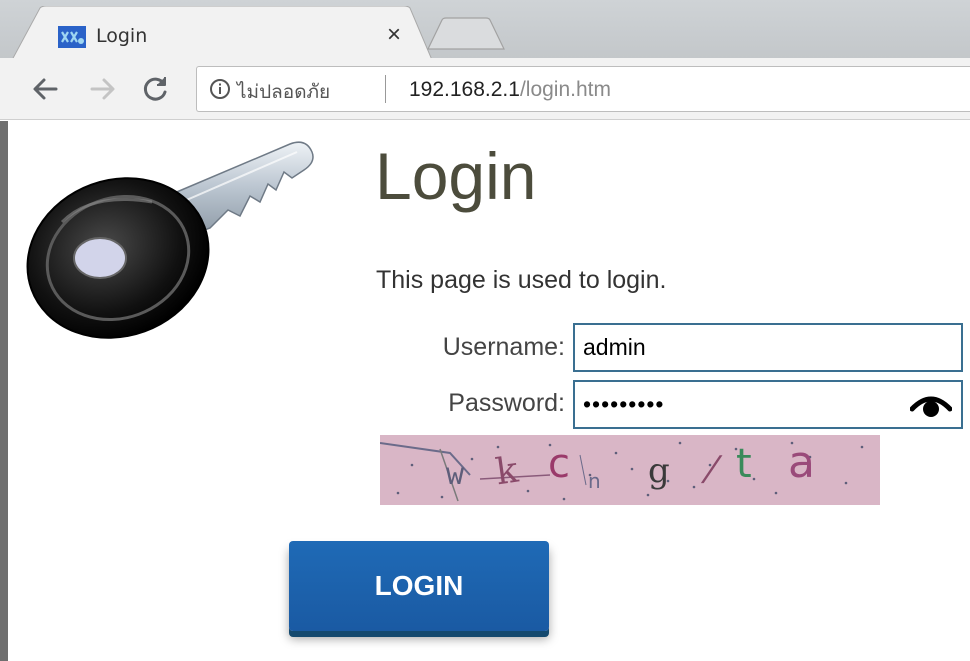 The width and height of the screenshot is (970, 661). I want to click on url-host: 192.168.2.1, so click(464, 89).